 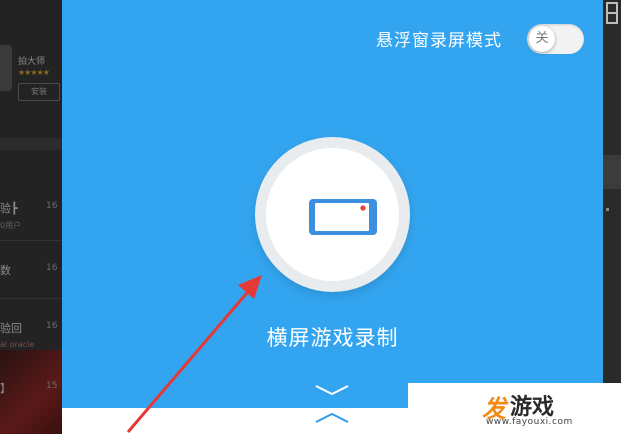 What do you see at coordinates (5, 388) in the screenshot?
I see `list-item-title: 】` at bounding box center [5, 388].